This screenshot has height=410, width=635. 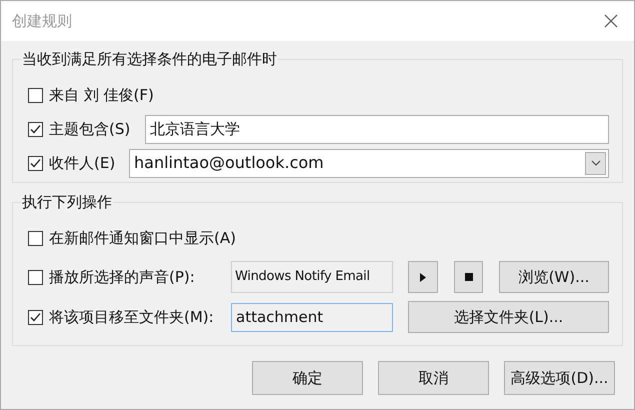 I want to click on sound-field: Windows Notify Email, so click(x=312, y=277).